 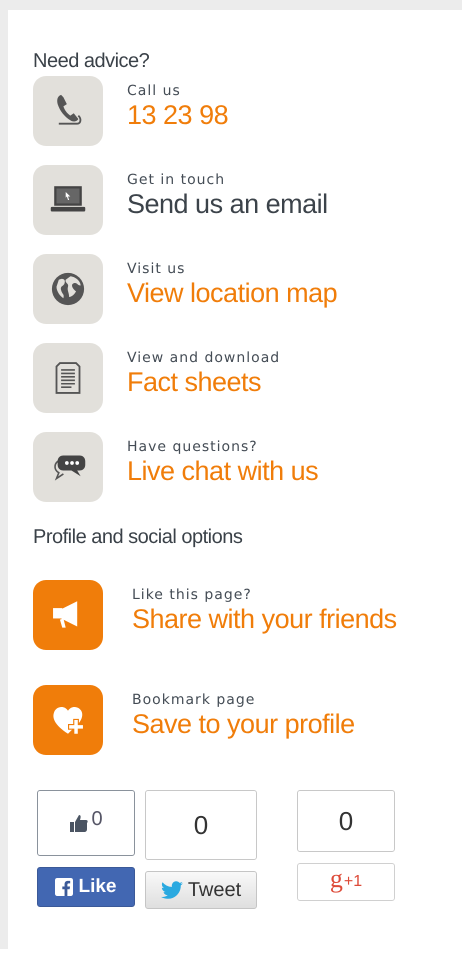 What do you see at coordinates (203, 358) in the screenshot?
I see `link-caption: View and download` at bounding box center [203, 358].